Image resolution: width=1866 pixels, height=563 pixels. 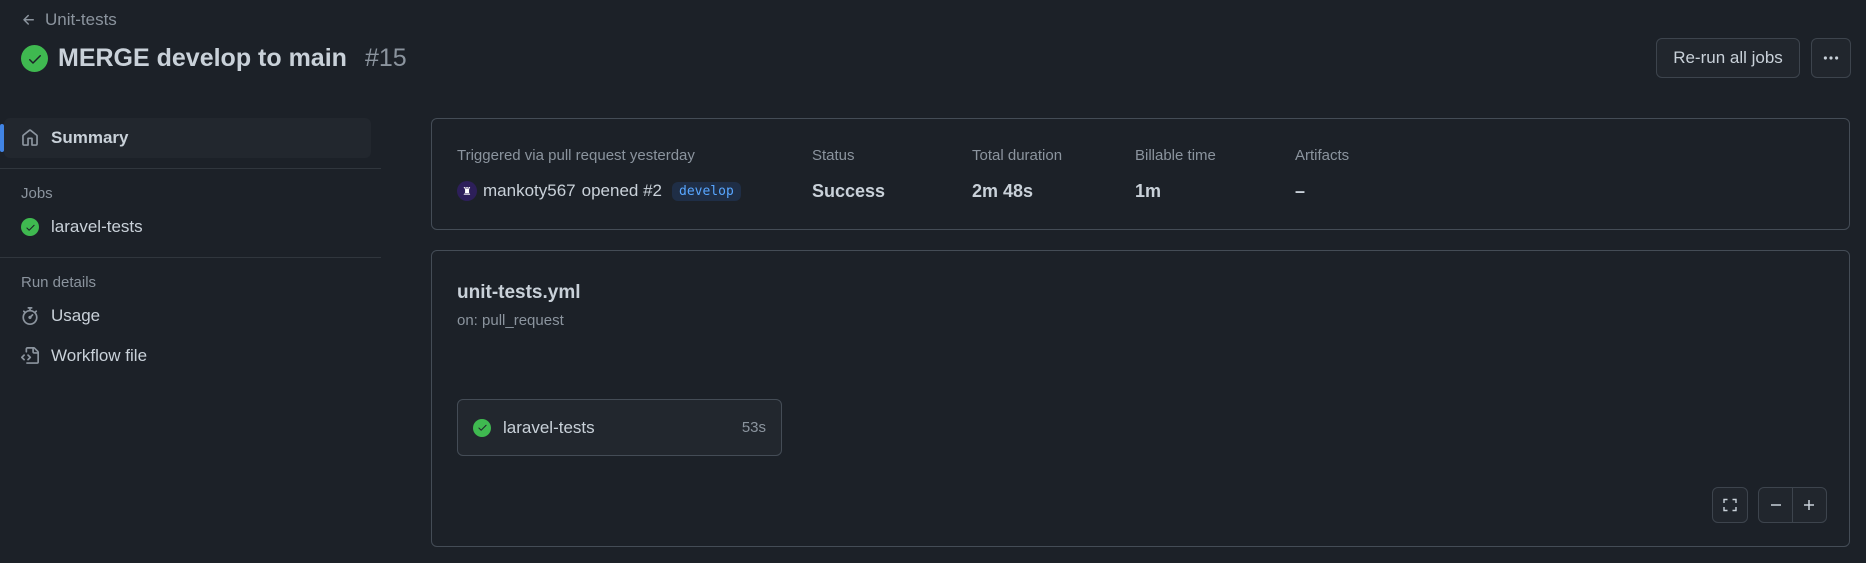 I want to click on arrow-left-icon, so click(x=28, y=19).